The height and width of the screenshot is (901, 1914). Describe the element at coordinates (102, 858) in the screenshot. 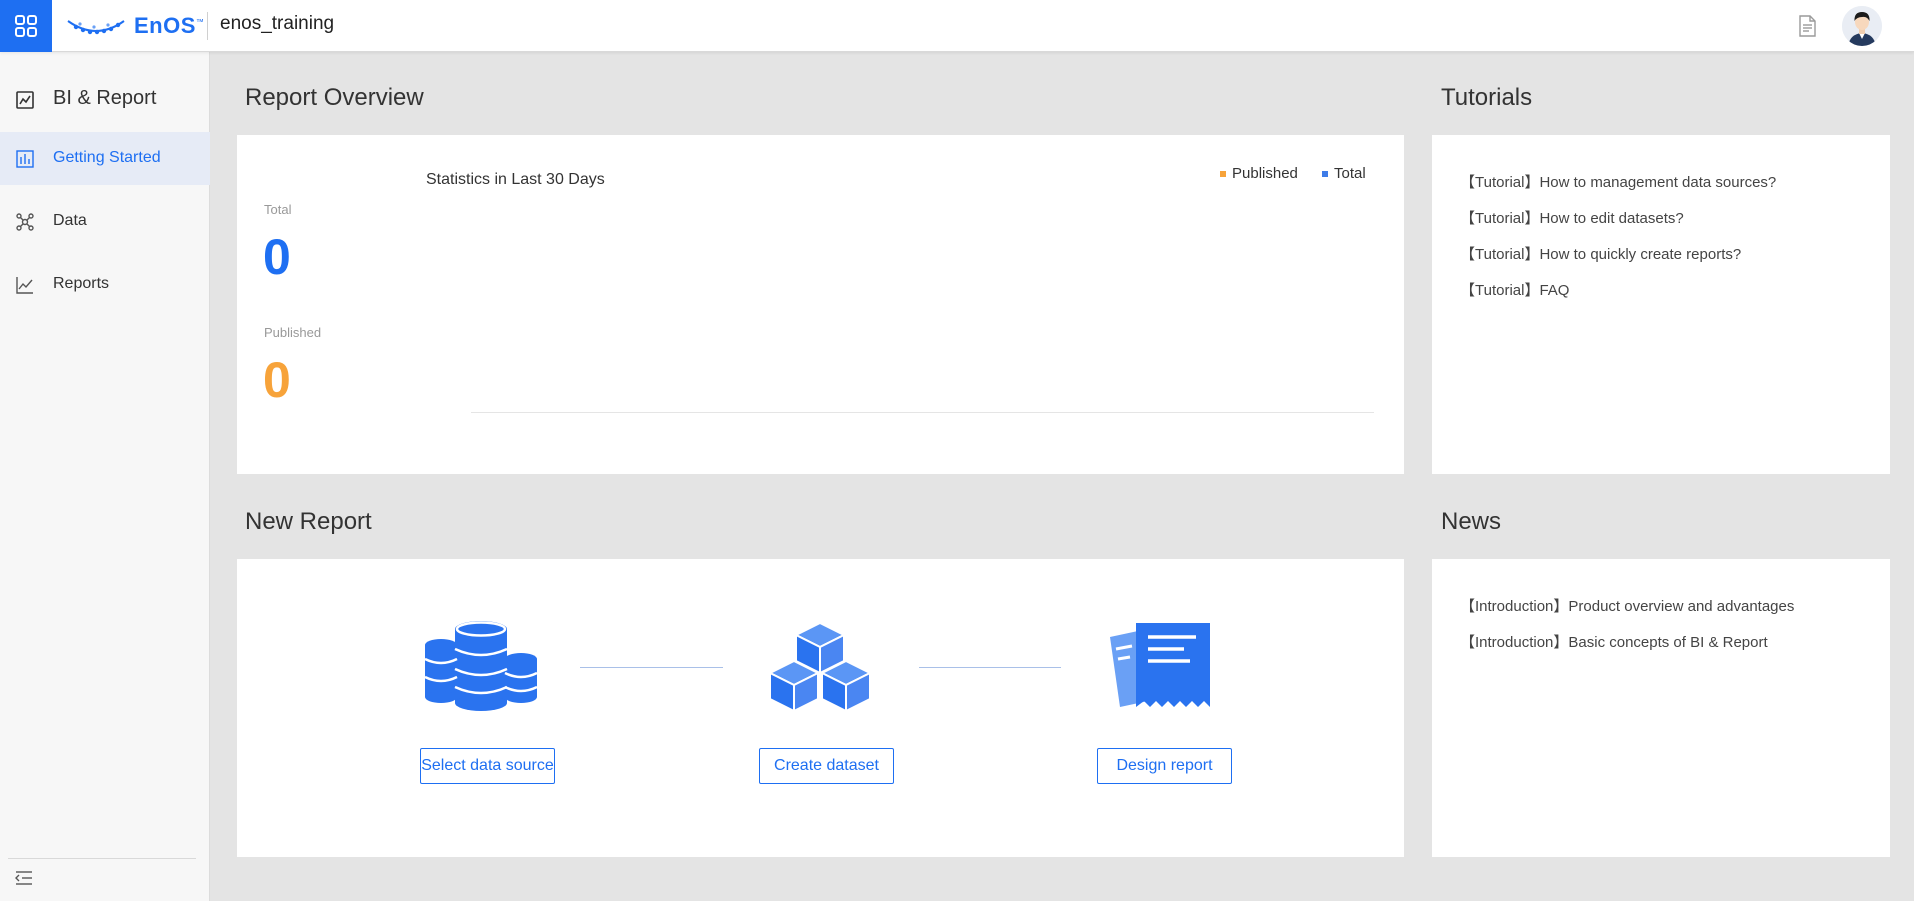

I see `sidebar-divider` at that location.